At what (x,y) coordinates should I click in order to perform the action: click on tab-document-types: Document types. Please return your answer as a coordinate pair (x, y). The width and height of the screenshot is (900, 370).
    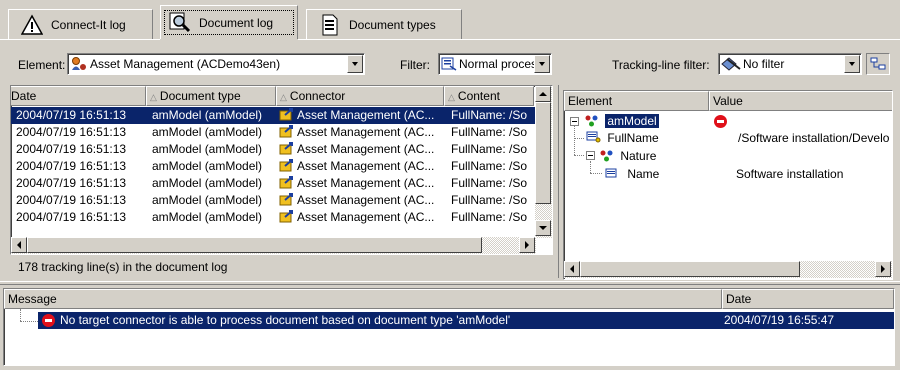
    Looking at the image, I should click on (384, 24).